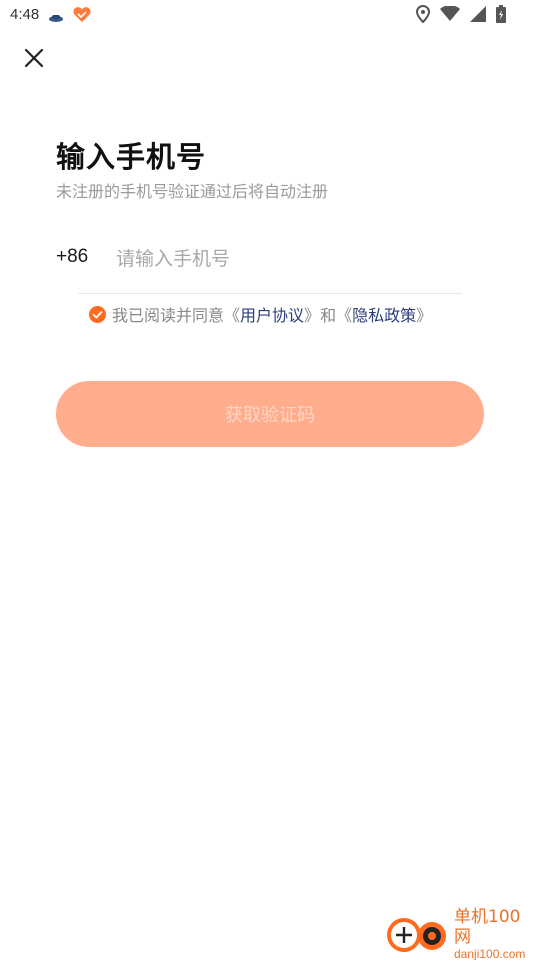  Describe the element at coordinates (72, 257) in the screenshot. I see `country-code-selector: +86` at that location.